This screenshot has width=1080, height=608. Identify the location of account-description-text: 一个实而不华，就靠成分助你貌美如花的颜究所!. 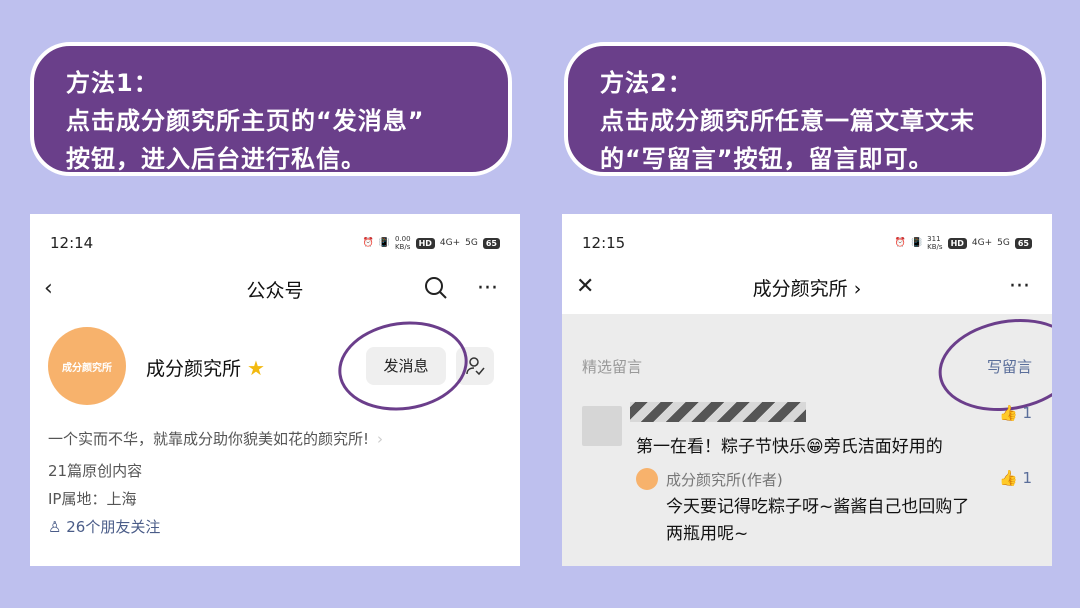
(209, 439).